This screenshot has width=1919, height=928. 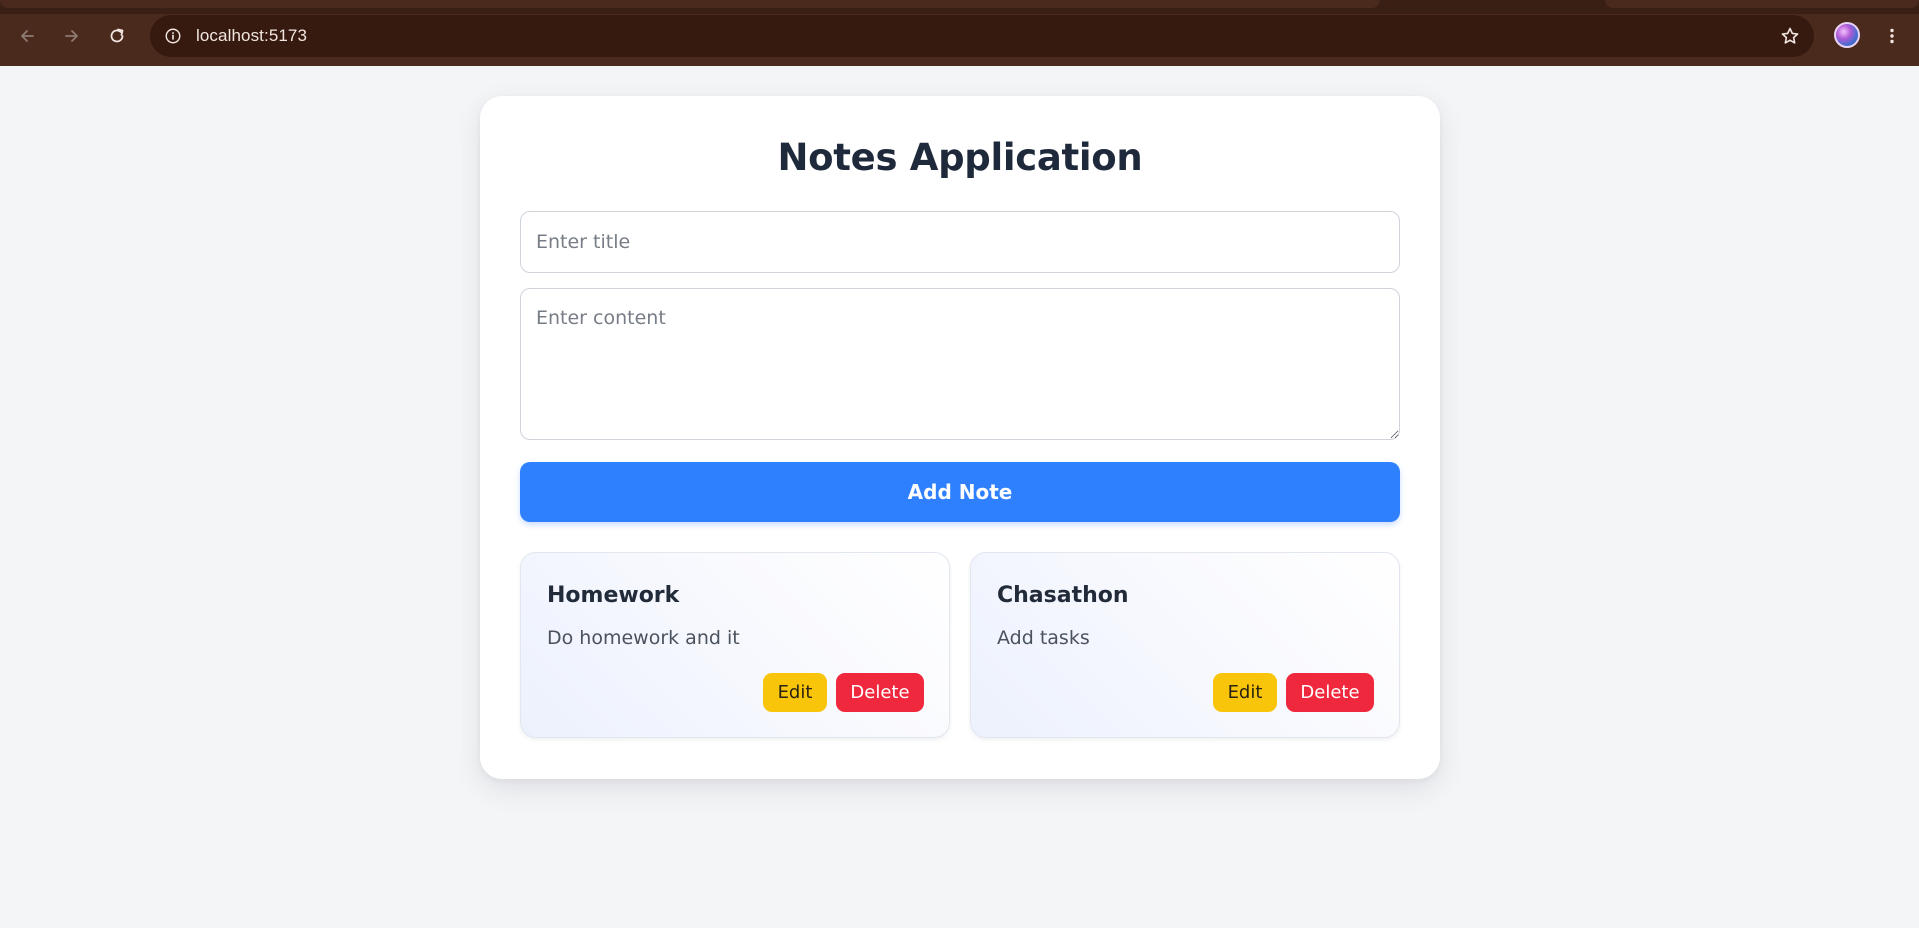 I want to click on note-card: Chasathon Add tasks Edit Delete, so click(x=1185, y=645).